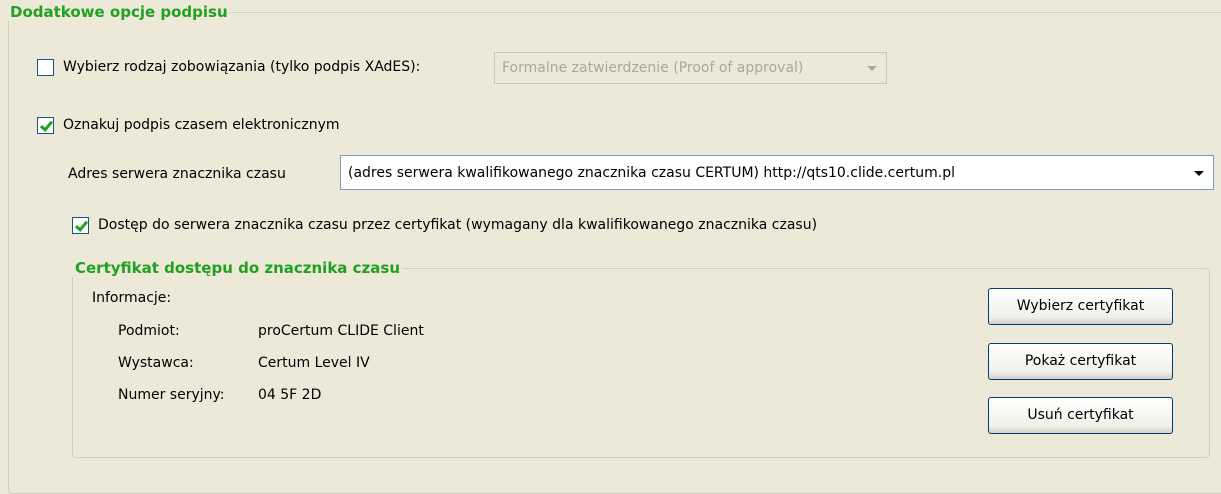  I want to click on remove-certificate-button: Usuń certyfikat, so click(1080, 415).